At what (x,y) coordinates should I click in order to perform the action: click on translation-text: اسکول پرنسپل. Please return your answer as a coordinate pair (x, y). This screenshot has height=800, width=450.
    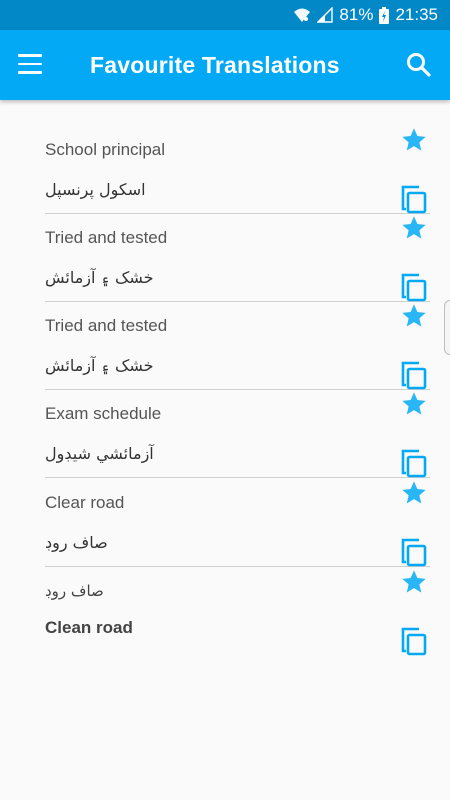
    Looking at the image, I should click on (95, 189).